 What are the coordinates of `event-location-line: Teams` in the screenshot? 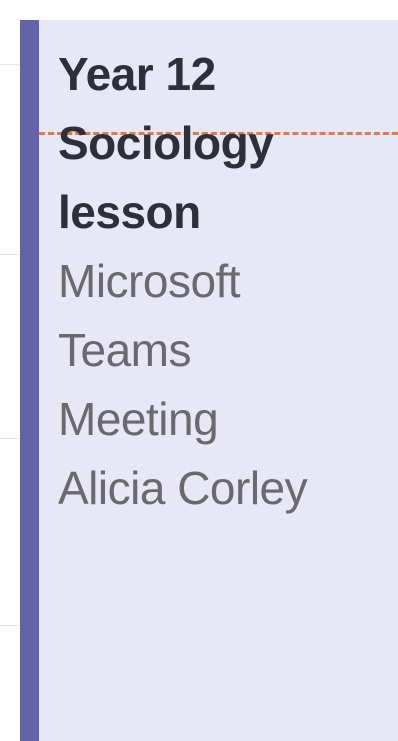 It's located at (124, 350).